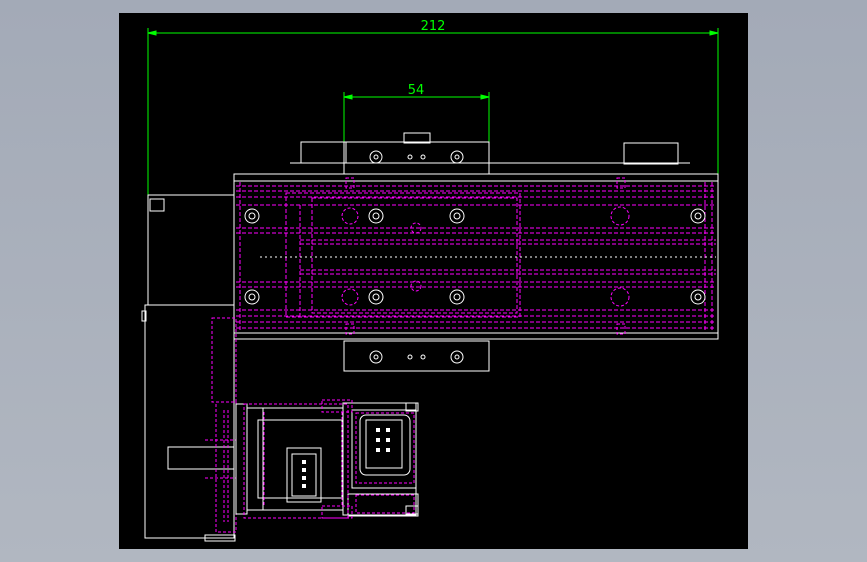  What do you see at coordinates (416, 90) in the screenshot?
I see `dimension-54-label: 54` at bounding box center [416, 90].